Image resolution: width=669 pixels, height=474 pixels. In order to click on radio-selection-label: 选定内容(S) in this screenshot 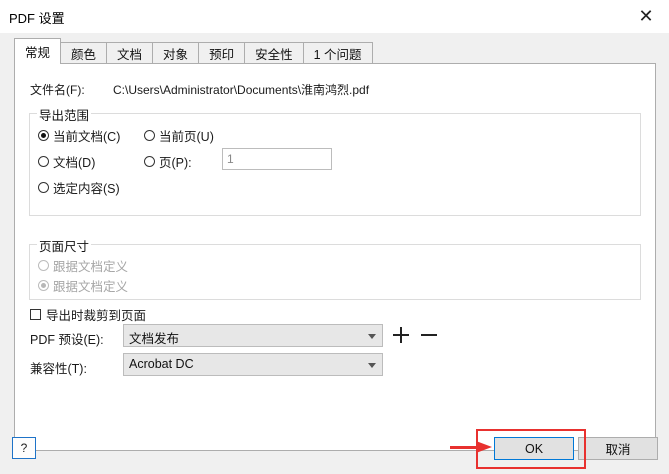, I will do `click(86, 189)`.